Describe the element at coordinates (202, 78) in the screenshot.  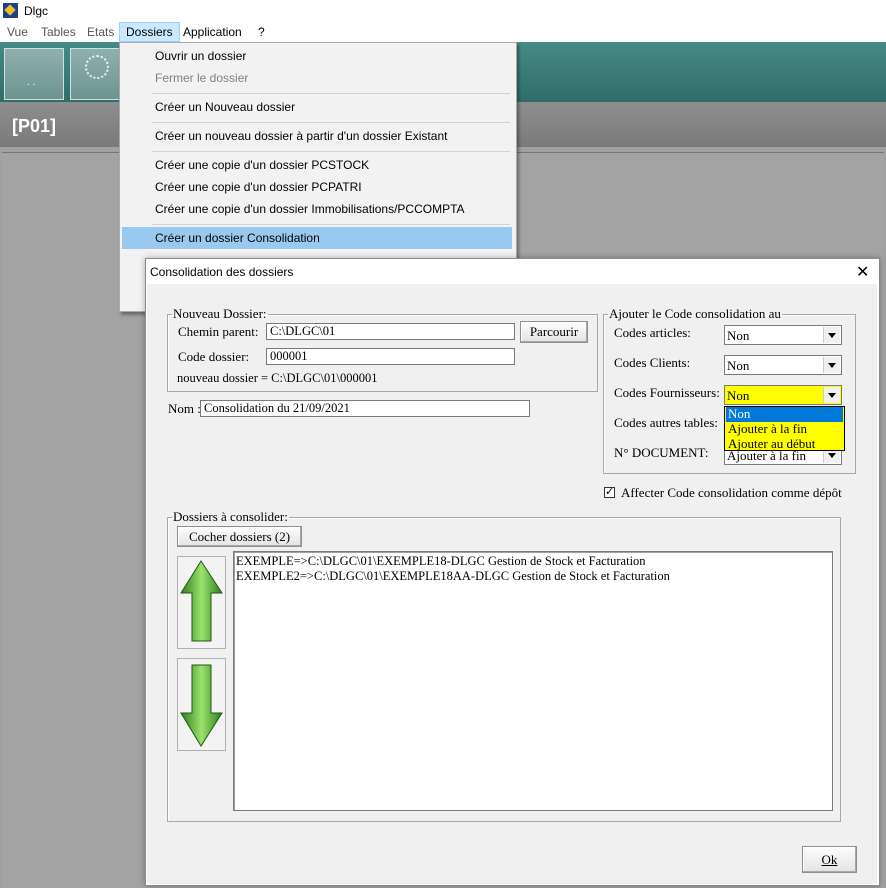
I see `menu-item-label: Fermer le dossier` at that location.